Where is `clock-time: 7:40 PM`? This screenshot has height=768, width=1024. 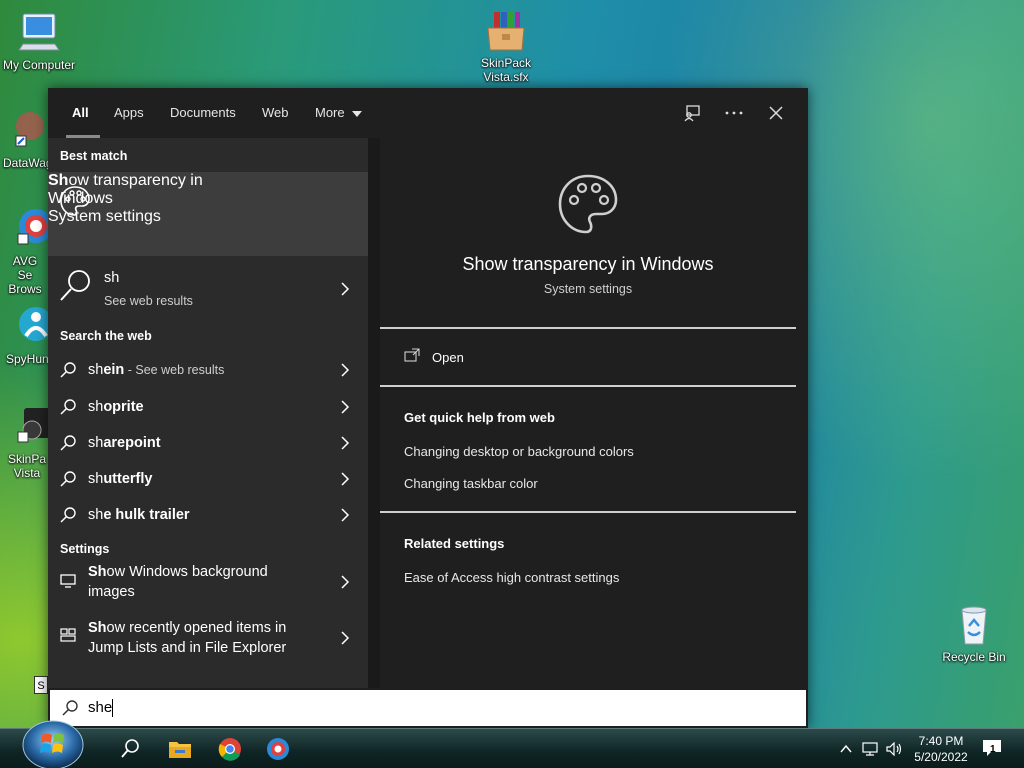
clock-time: 7:40 PM is located at coordinates (941, 741).